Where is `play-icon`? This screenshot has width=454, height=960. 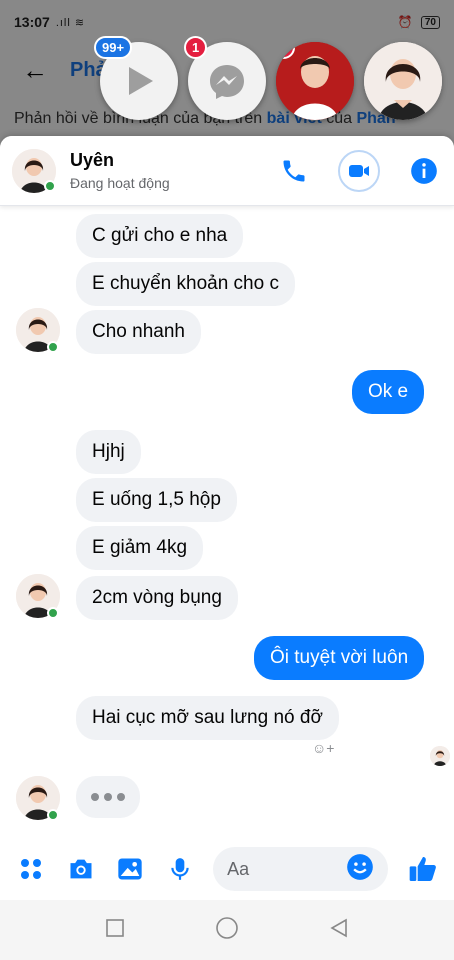
play-icon is located at coordinates (141, 81).